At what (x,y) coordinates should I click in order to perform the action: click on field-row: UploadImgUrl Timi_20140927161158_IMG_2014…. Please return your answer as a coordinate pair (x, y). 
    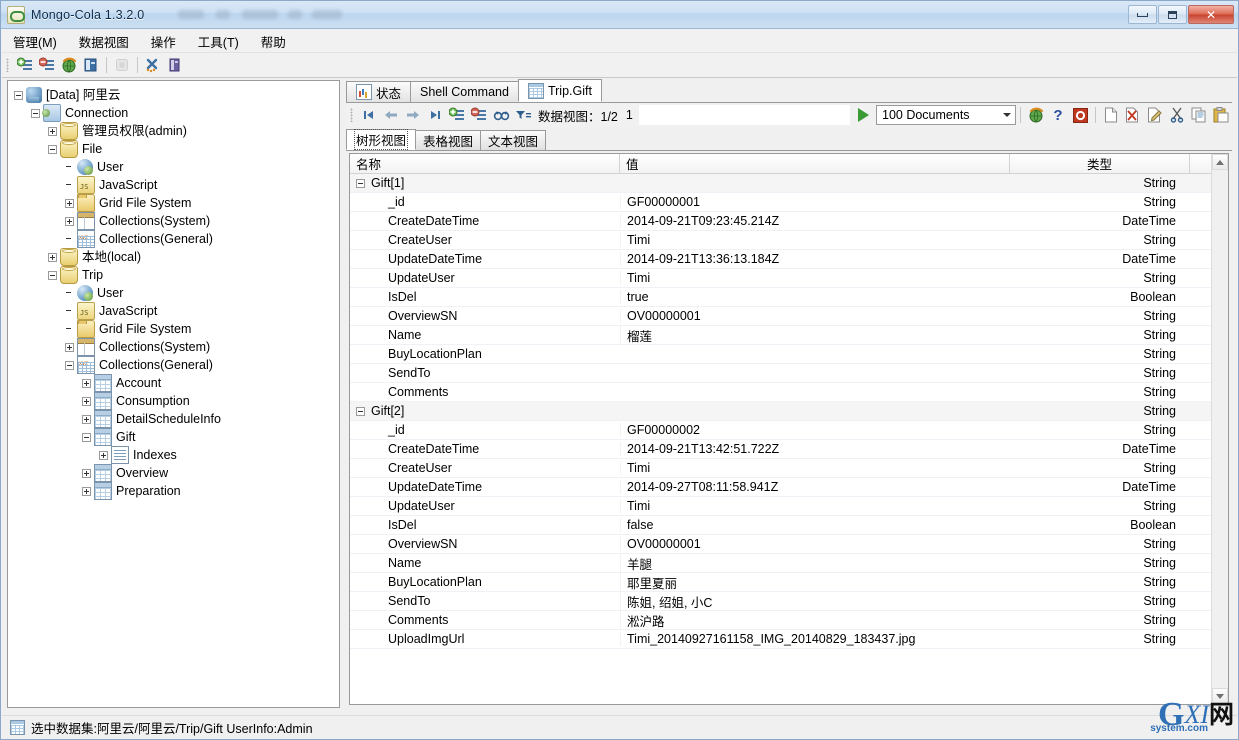
    Looking at the image, I should click on (789, 639).